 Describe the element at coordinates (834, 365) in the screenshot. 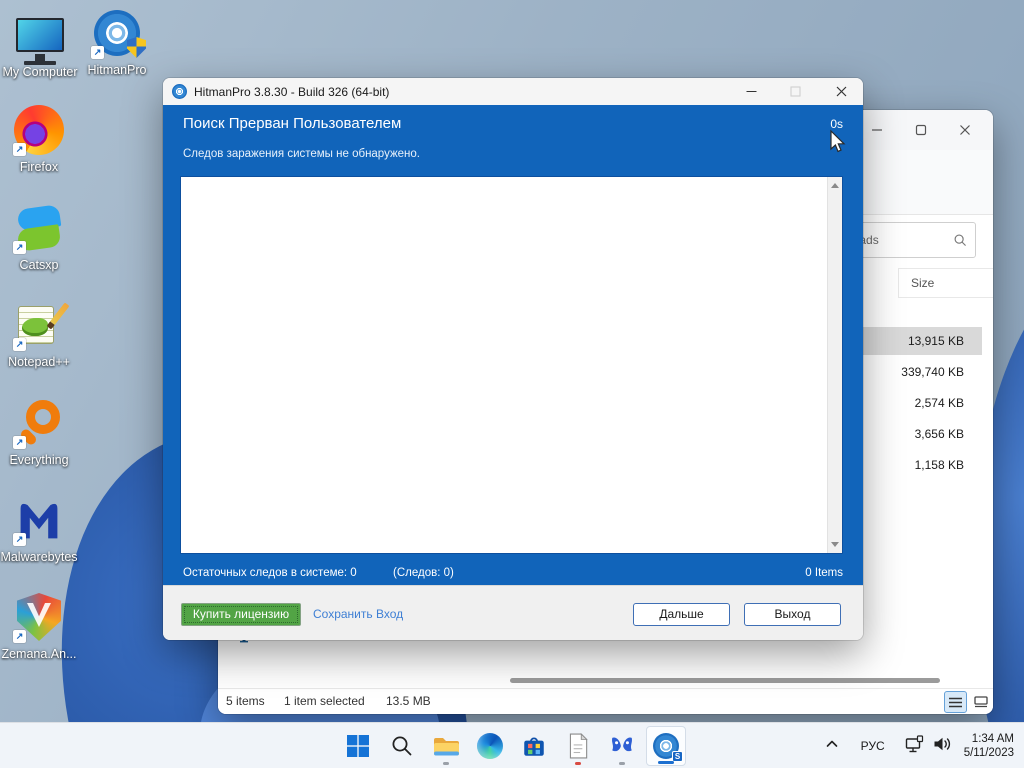

I see `results-scrollbar` at that location.